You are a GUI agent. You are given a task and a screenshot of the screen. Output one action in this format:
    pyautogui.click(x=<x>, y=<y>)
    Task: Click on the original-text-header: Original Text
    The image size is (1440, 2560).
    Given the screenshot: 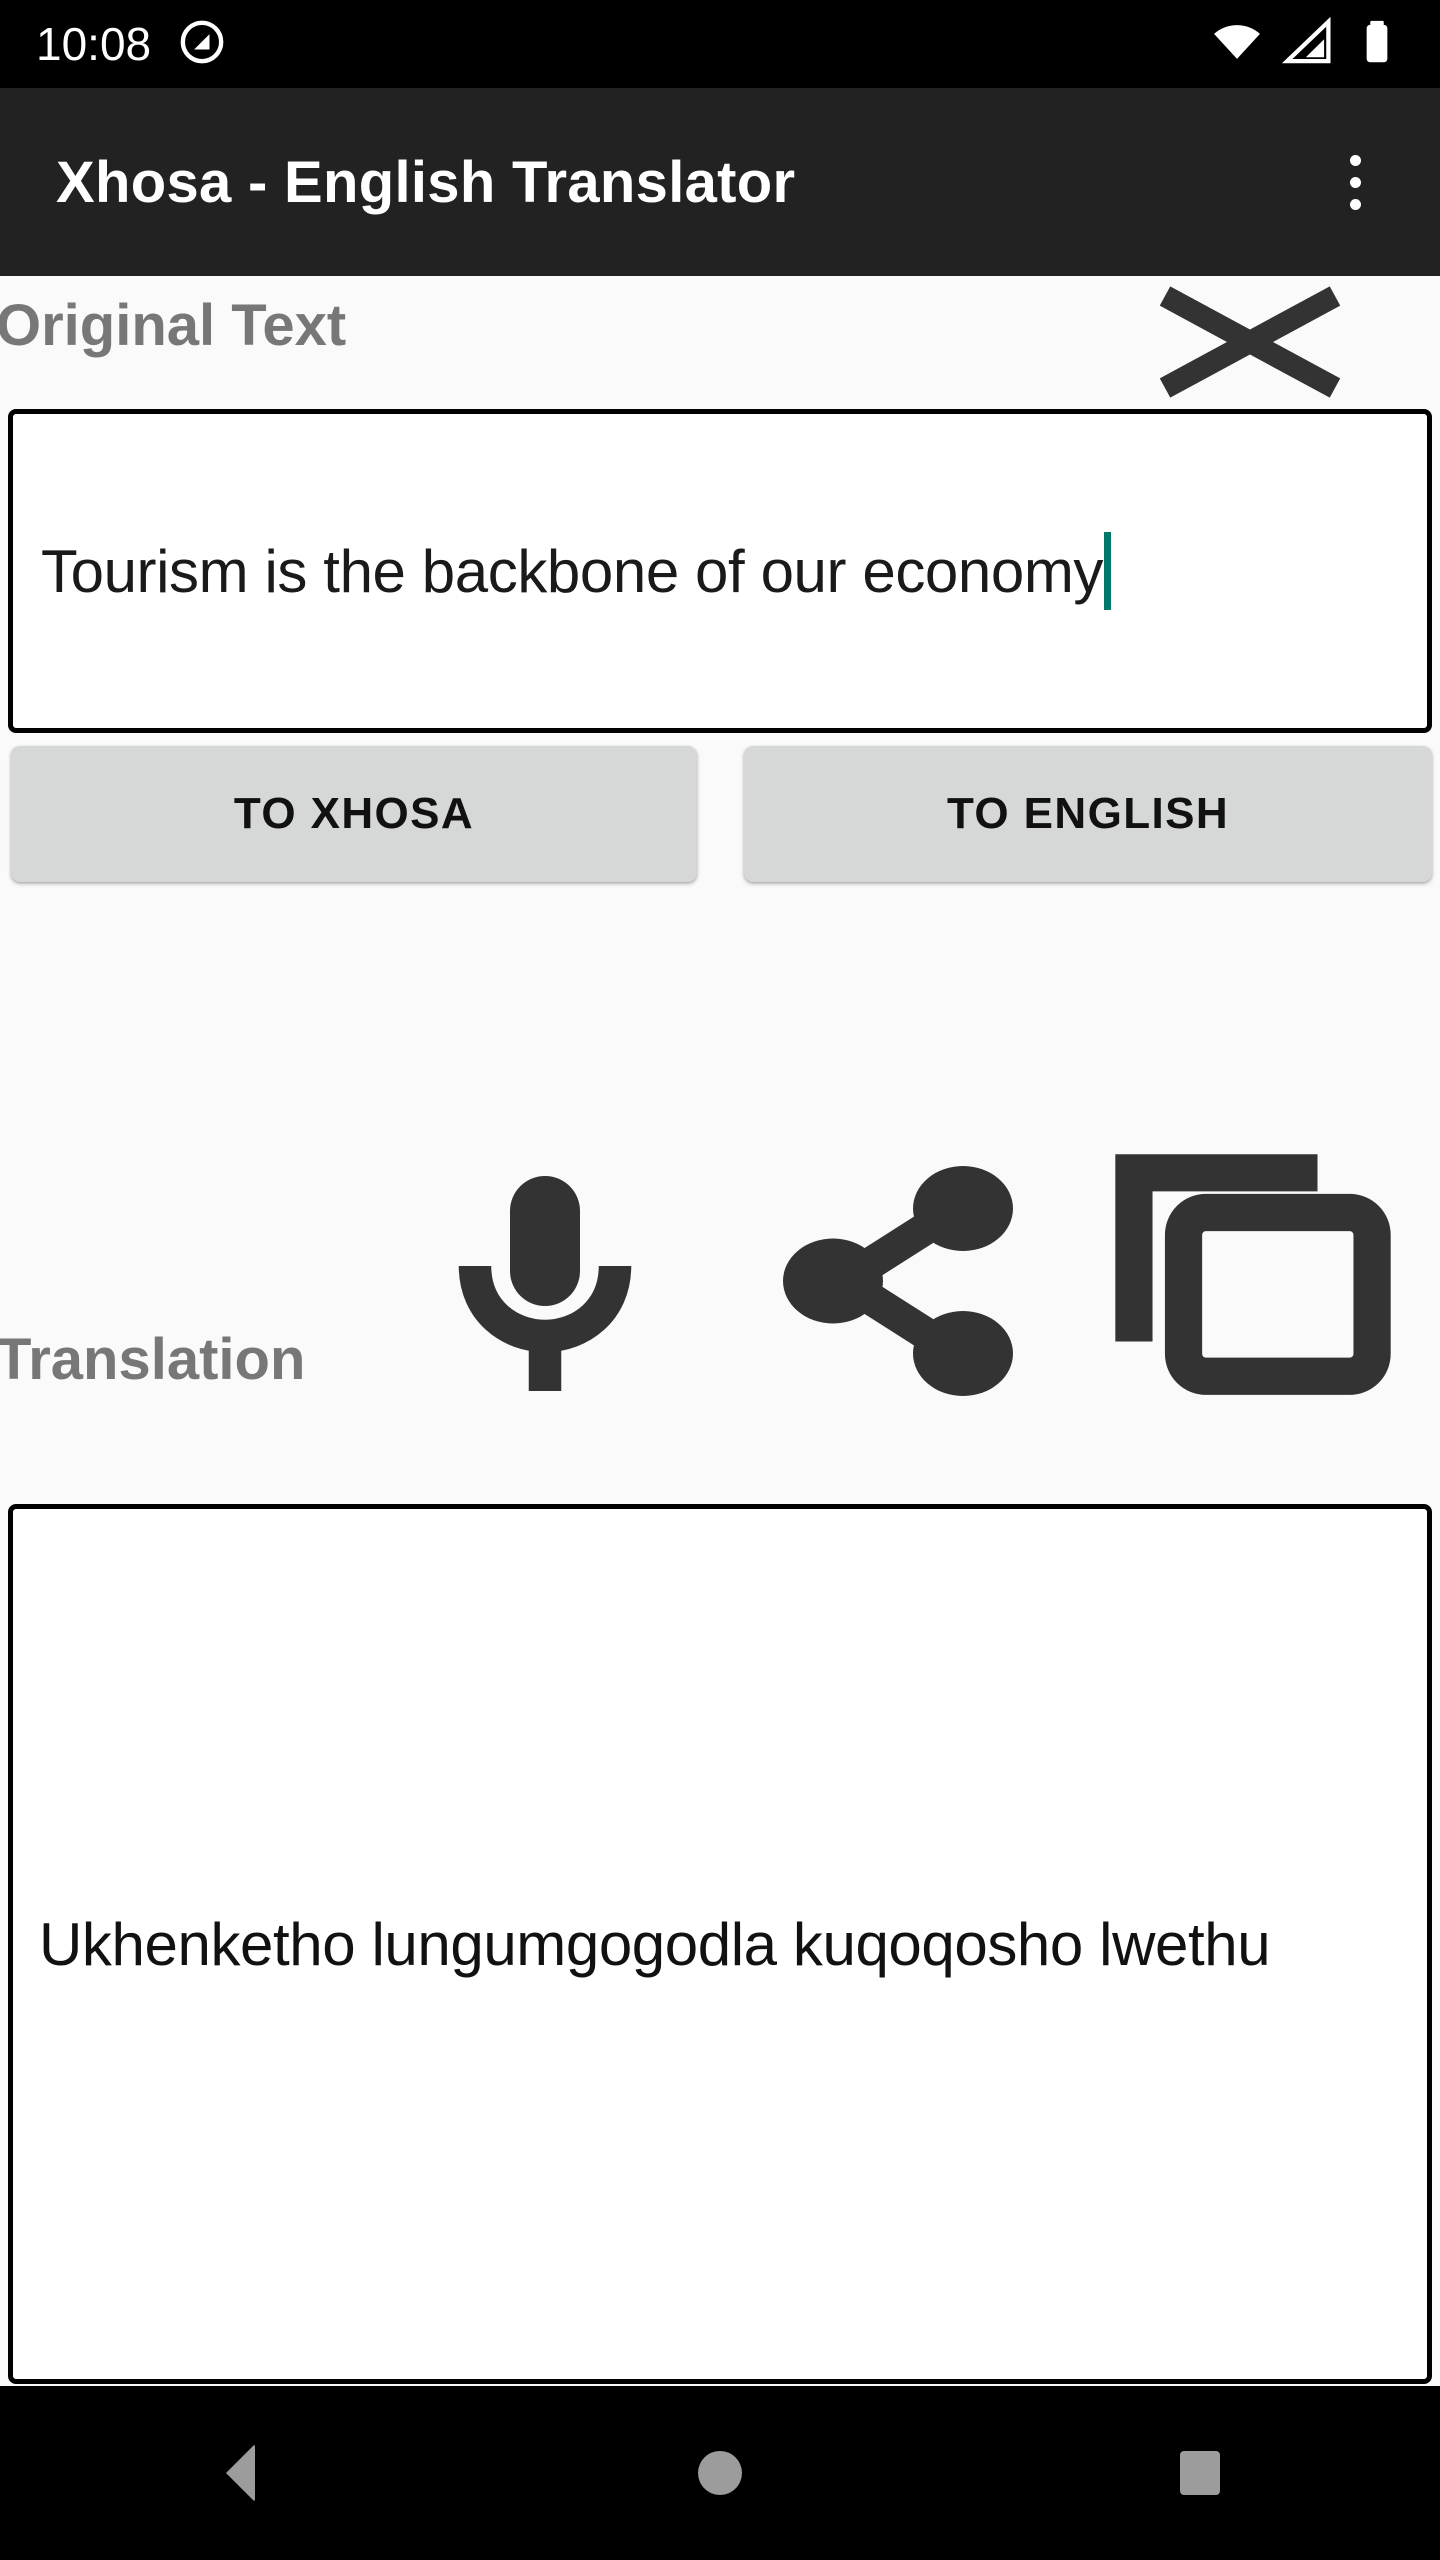 What is the action you would take?
    pyautogui.click(x=720, y=343)
    